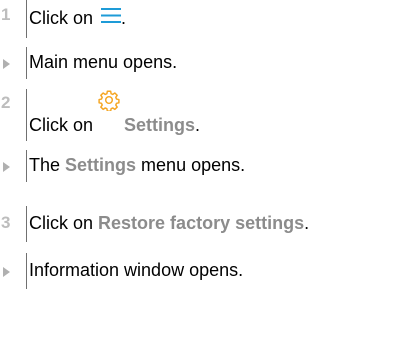 The image size is (410, 345). I want to click on result-3: Information window opens., so click(121, 271).